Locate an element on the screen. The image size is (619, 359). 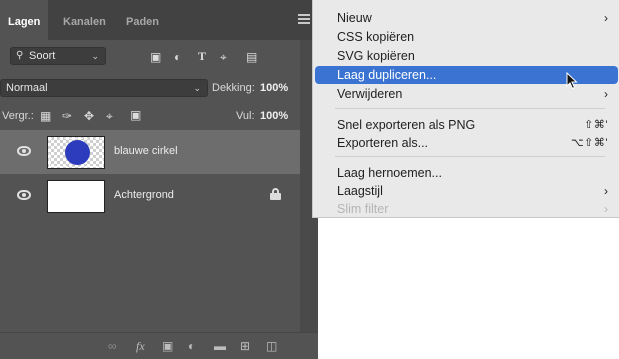
fx-icon: fx is located at coordinates (140, 346).